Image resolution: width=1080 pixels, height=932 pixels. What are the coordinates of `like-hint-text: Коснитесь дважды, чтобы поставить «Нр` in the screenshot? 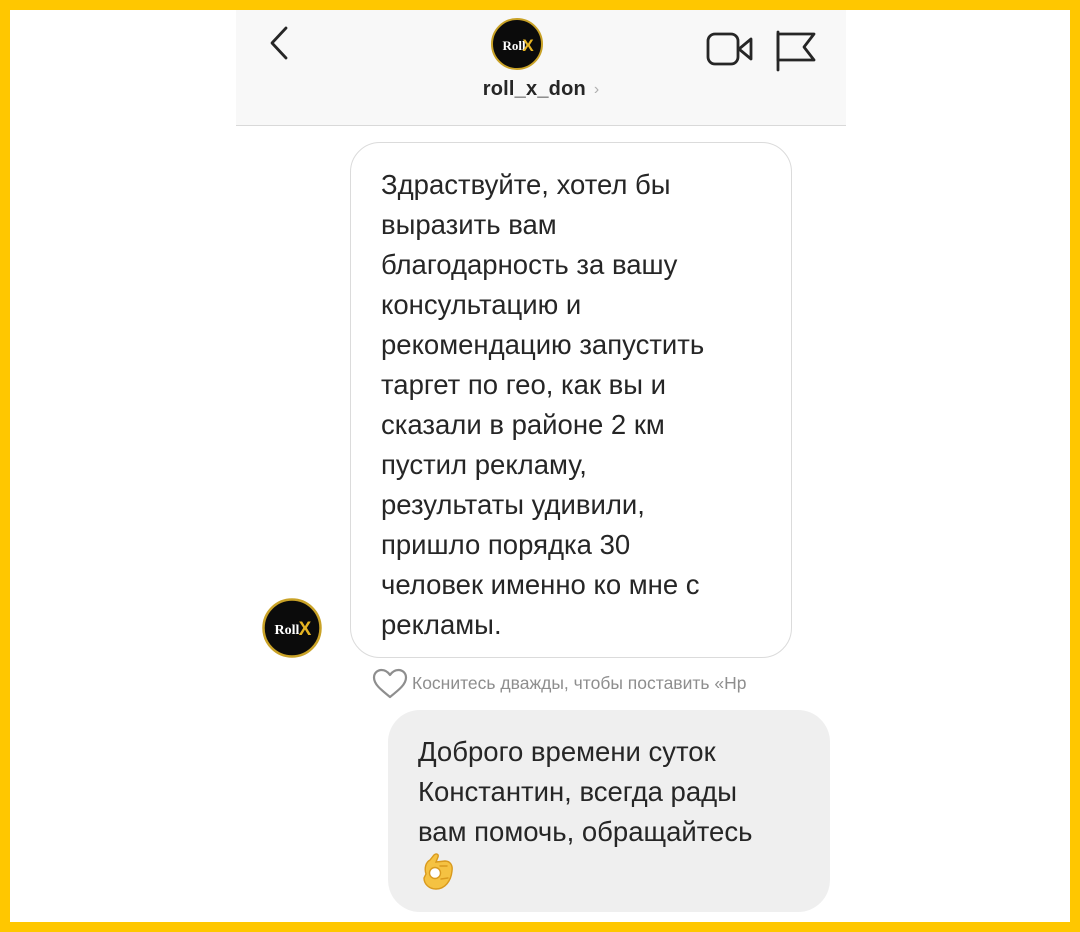 It's located at (579, 683).